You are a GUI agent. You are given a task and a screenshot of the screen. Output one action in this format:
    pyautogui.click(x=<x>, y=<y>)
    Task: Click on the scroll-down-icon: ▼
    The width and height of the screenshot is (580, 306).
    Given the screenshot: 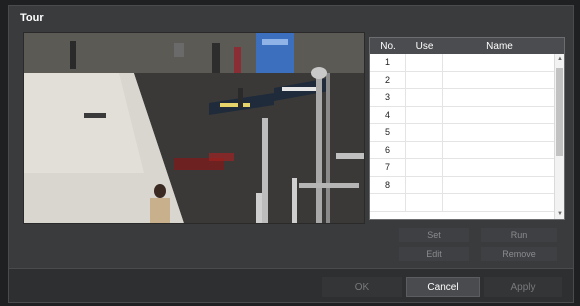 What is the action you would take?
    pyautogui.click(x=560, y=214)
    